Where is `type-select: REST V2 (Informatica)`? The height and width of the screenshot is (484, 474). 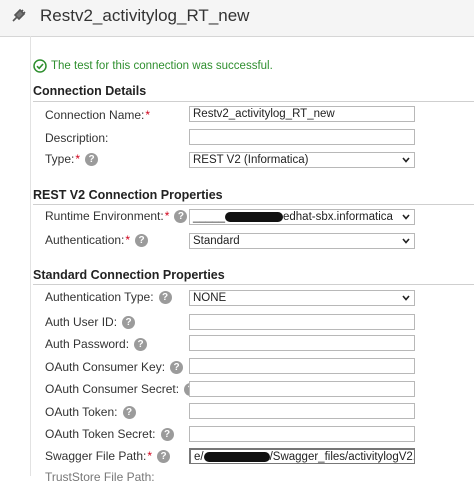 type-select: REST V2 (Informatica) is located at coordinates (302, 160).